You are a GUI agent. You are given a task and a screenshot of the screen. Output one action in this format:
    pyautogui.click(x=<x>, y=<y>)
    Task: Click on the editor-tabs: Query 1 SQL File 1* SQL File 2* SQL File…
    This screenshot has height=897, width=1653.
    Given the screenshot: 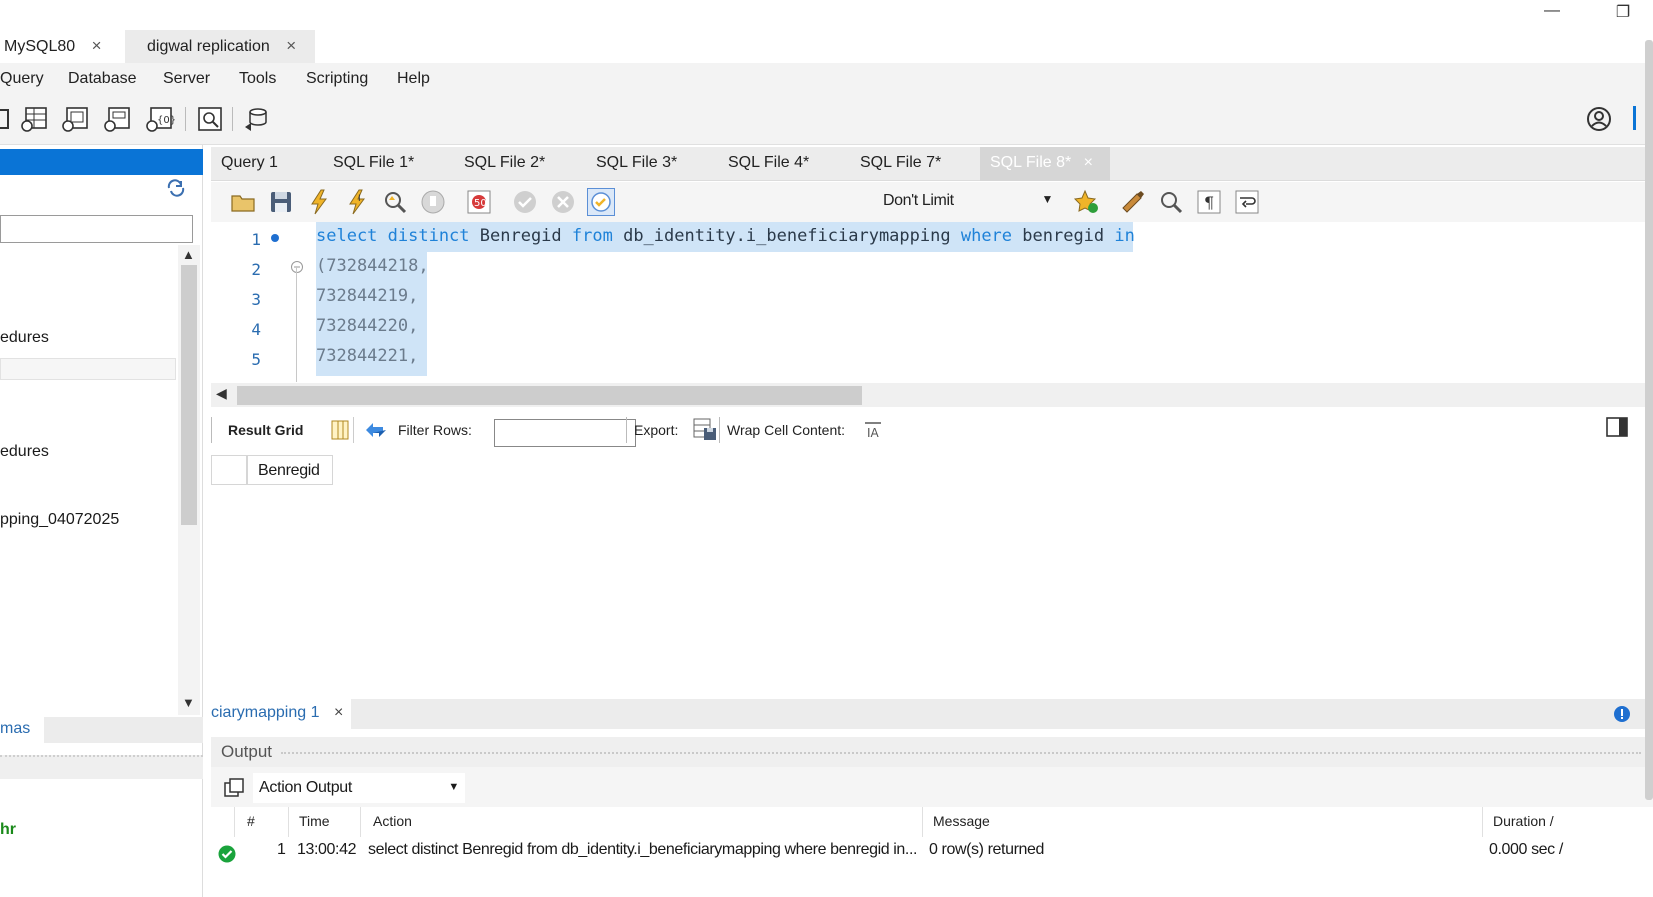 What is the action you would take?
    pyautogui.click(x=932, y=164)
    